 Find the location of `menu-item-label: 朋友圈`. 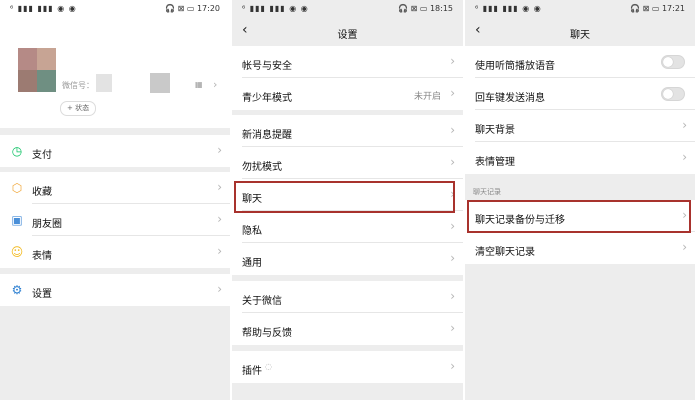

menu-item-label: 朋友圈 is located at coordinates (47, 224).